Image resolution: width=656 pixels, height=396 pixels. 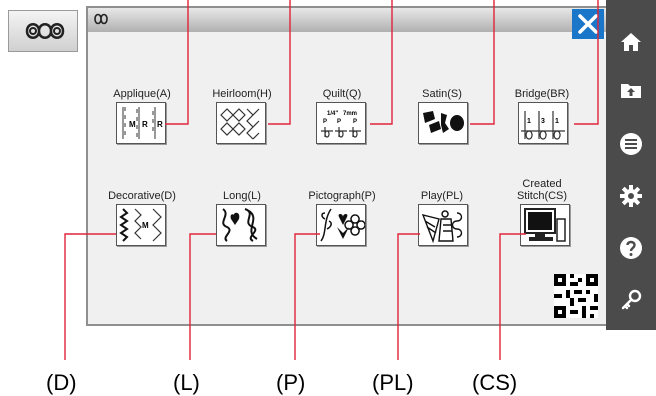 I want to click on bridge-stitch-button: 1 3 1, so click(x=543, y=123).